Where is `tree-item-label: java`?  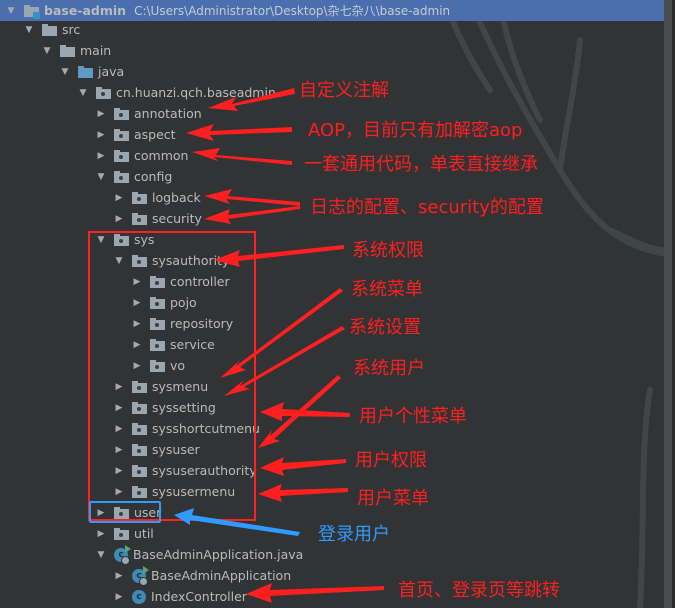
tree-item-label: java is located at coordinates (111, 71).